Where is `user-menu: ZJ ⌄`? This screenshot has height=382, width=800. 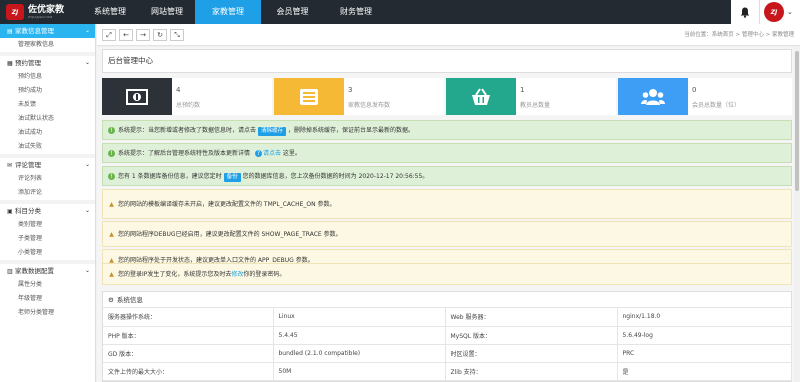 user-menu: ZJ ⌄ is located at coordinates (779, 12).